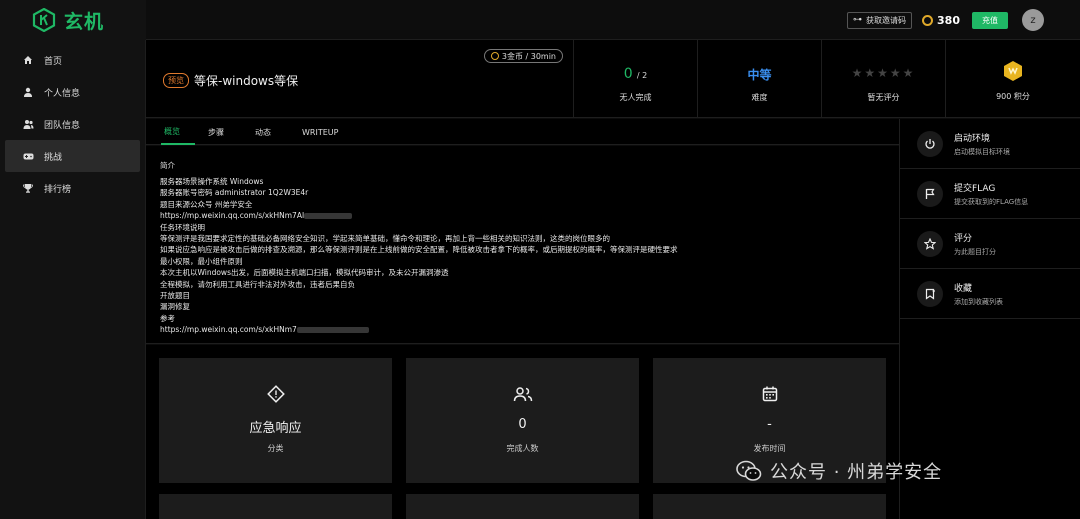 The image size is (1080, 519). I want to click on description-line: 全程模拟，请勿利用工具进行非法对外攻击，违者后果自负, so click(257, 284).